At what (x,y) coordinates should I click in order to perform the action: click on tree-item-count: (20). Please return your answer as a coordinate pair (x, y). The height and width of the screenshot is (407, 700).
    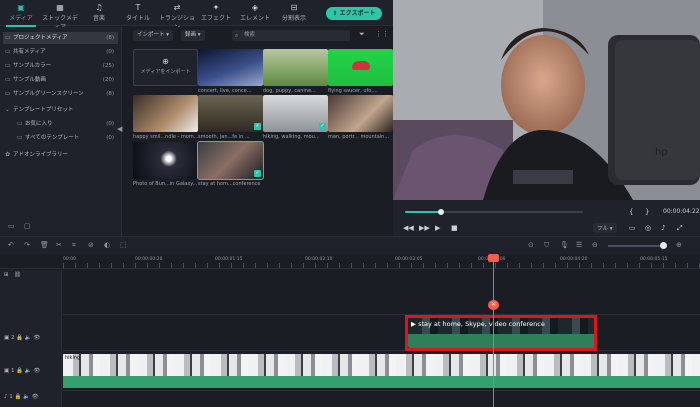
    Looking at the image, I should click on (108, 80).